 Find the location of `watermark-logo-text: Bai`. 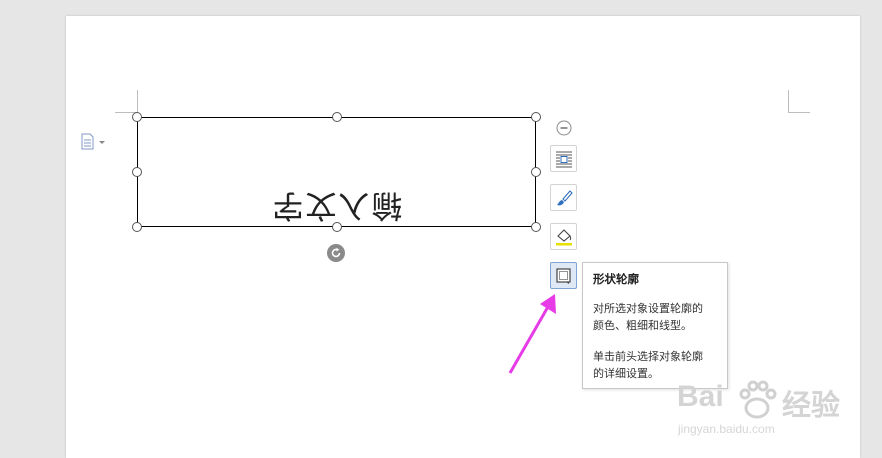

watermark-logo-text: Bai is located at coordinates (700, 396).